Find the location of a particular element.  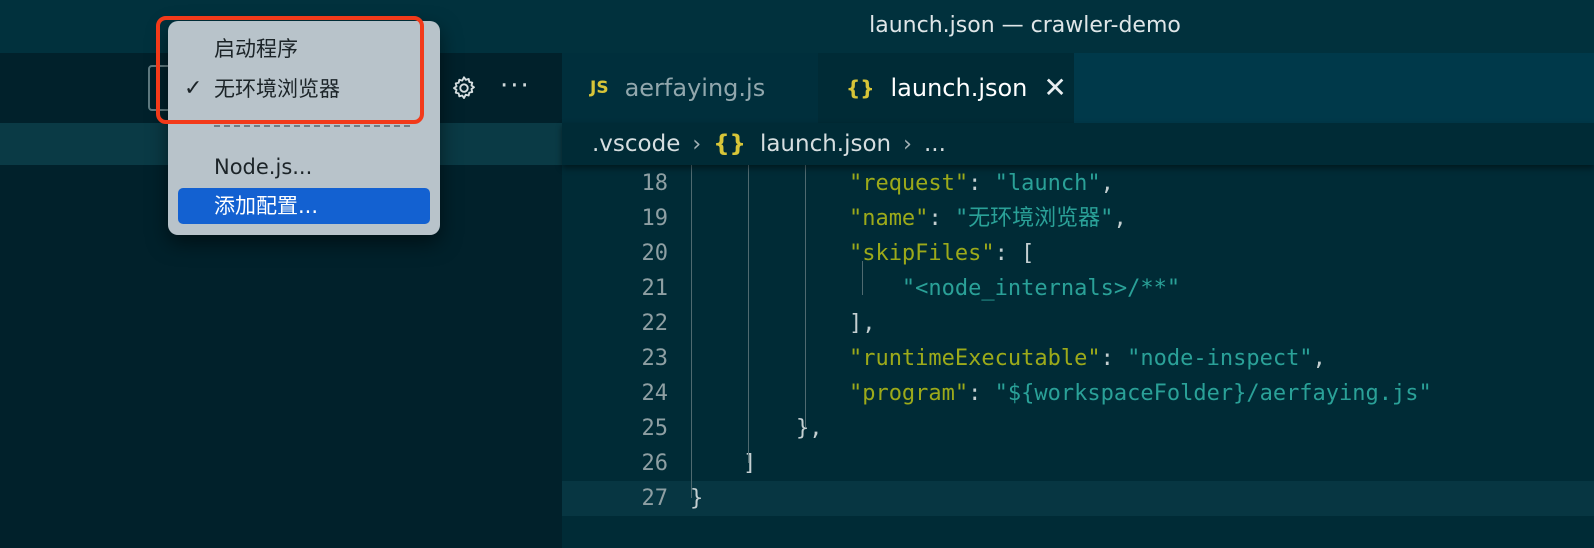

json-string: "<node_internals>/**" is located at coordinates (1041, 288).